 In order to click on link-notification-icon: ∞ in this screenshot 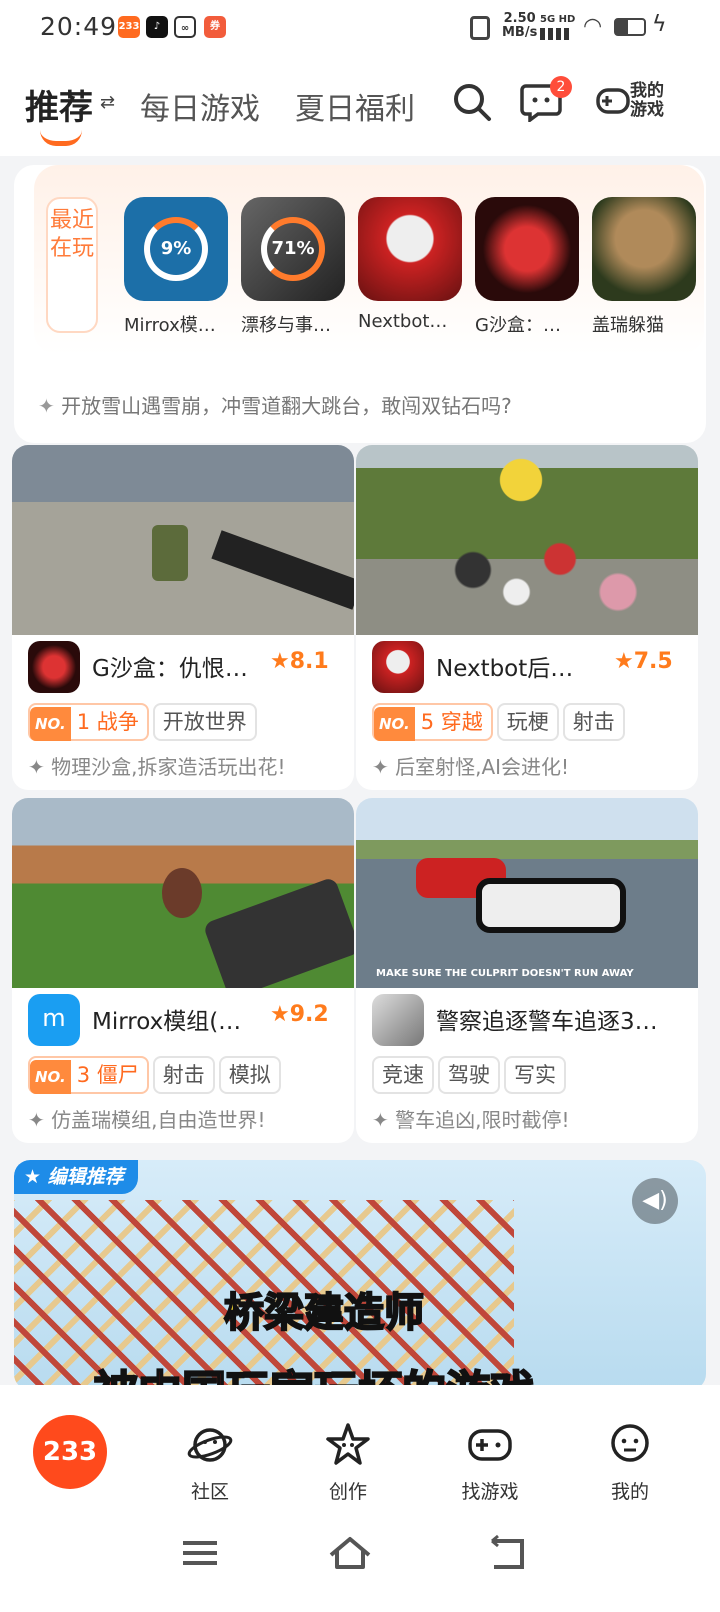, I will do `click(185, 27)`.